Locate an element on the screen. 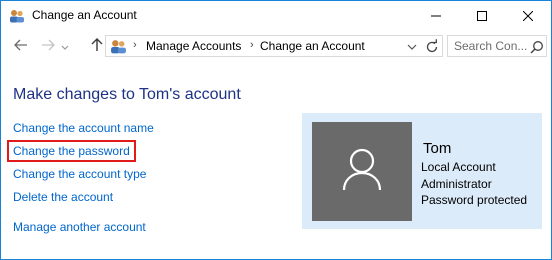 The height and width of the screenshot is (260, 552). user-icon is located at coordinates (362, 171).